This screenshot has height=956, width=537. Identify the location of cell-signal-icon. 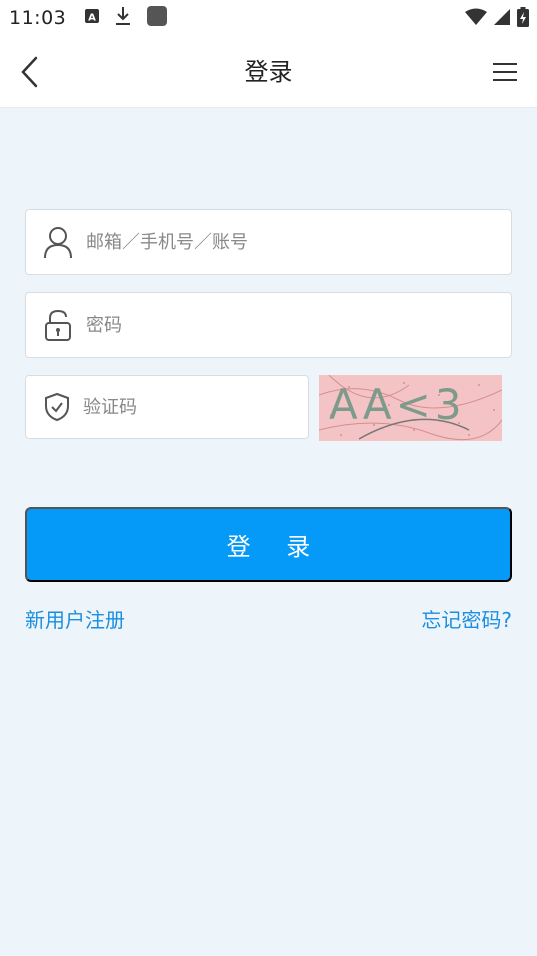
(502, 19).